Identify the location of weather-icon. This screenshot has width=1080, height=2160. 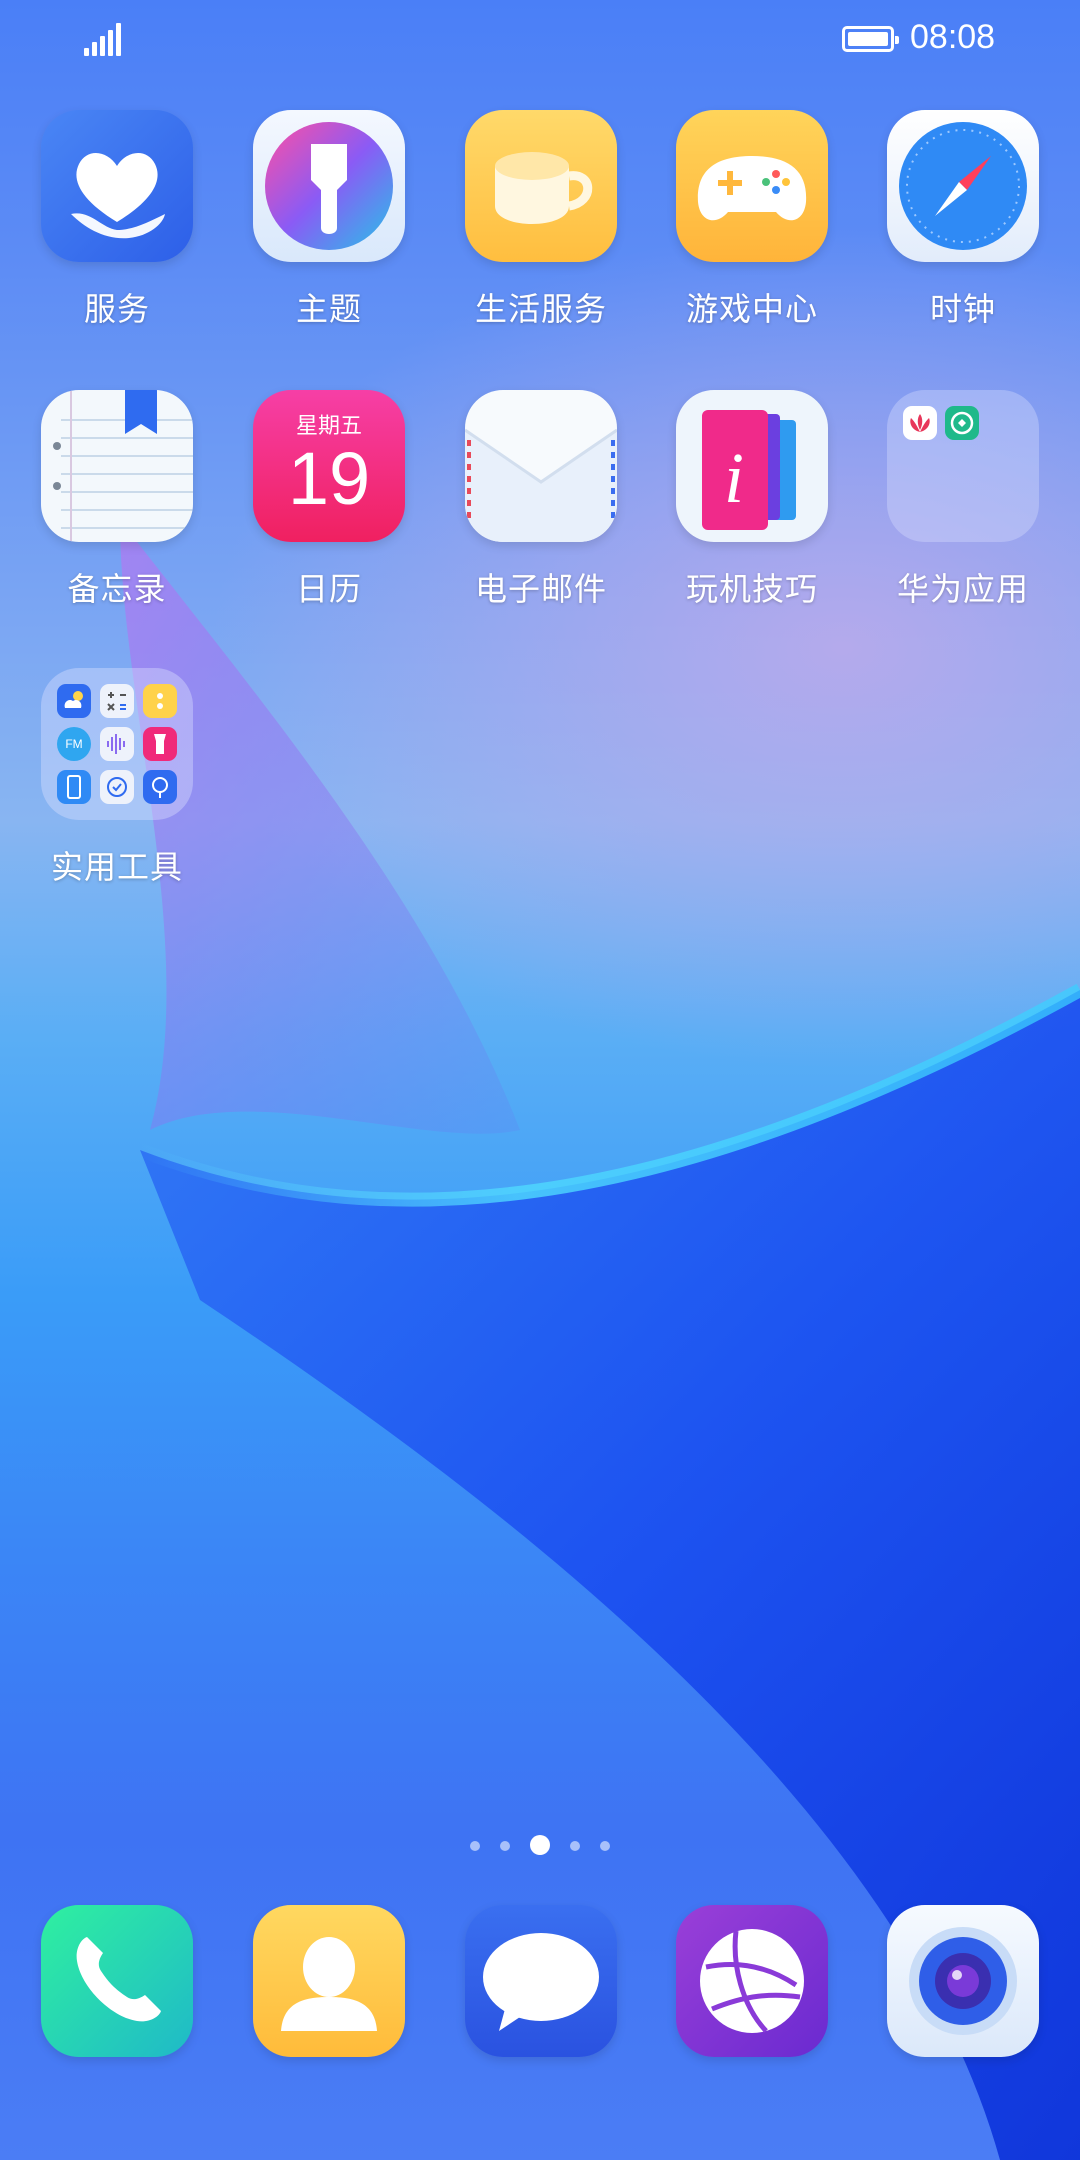
(74, 701).